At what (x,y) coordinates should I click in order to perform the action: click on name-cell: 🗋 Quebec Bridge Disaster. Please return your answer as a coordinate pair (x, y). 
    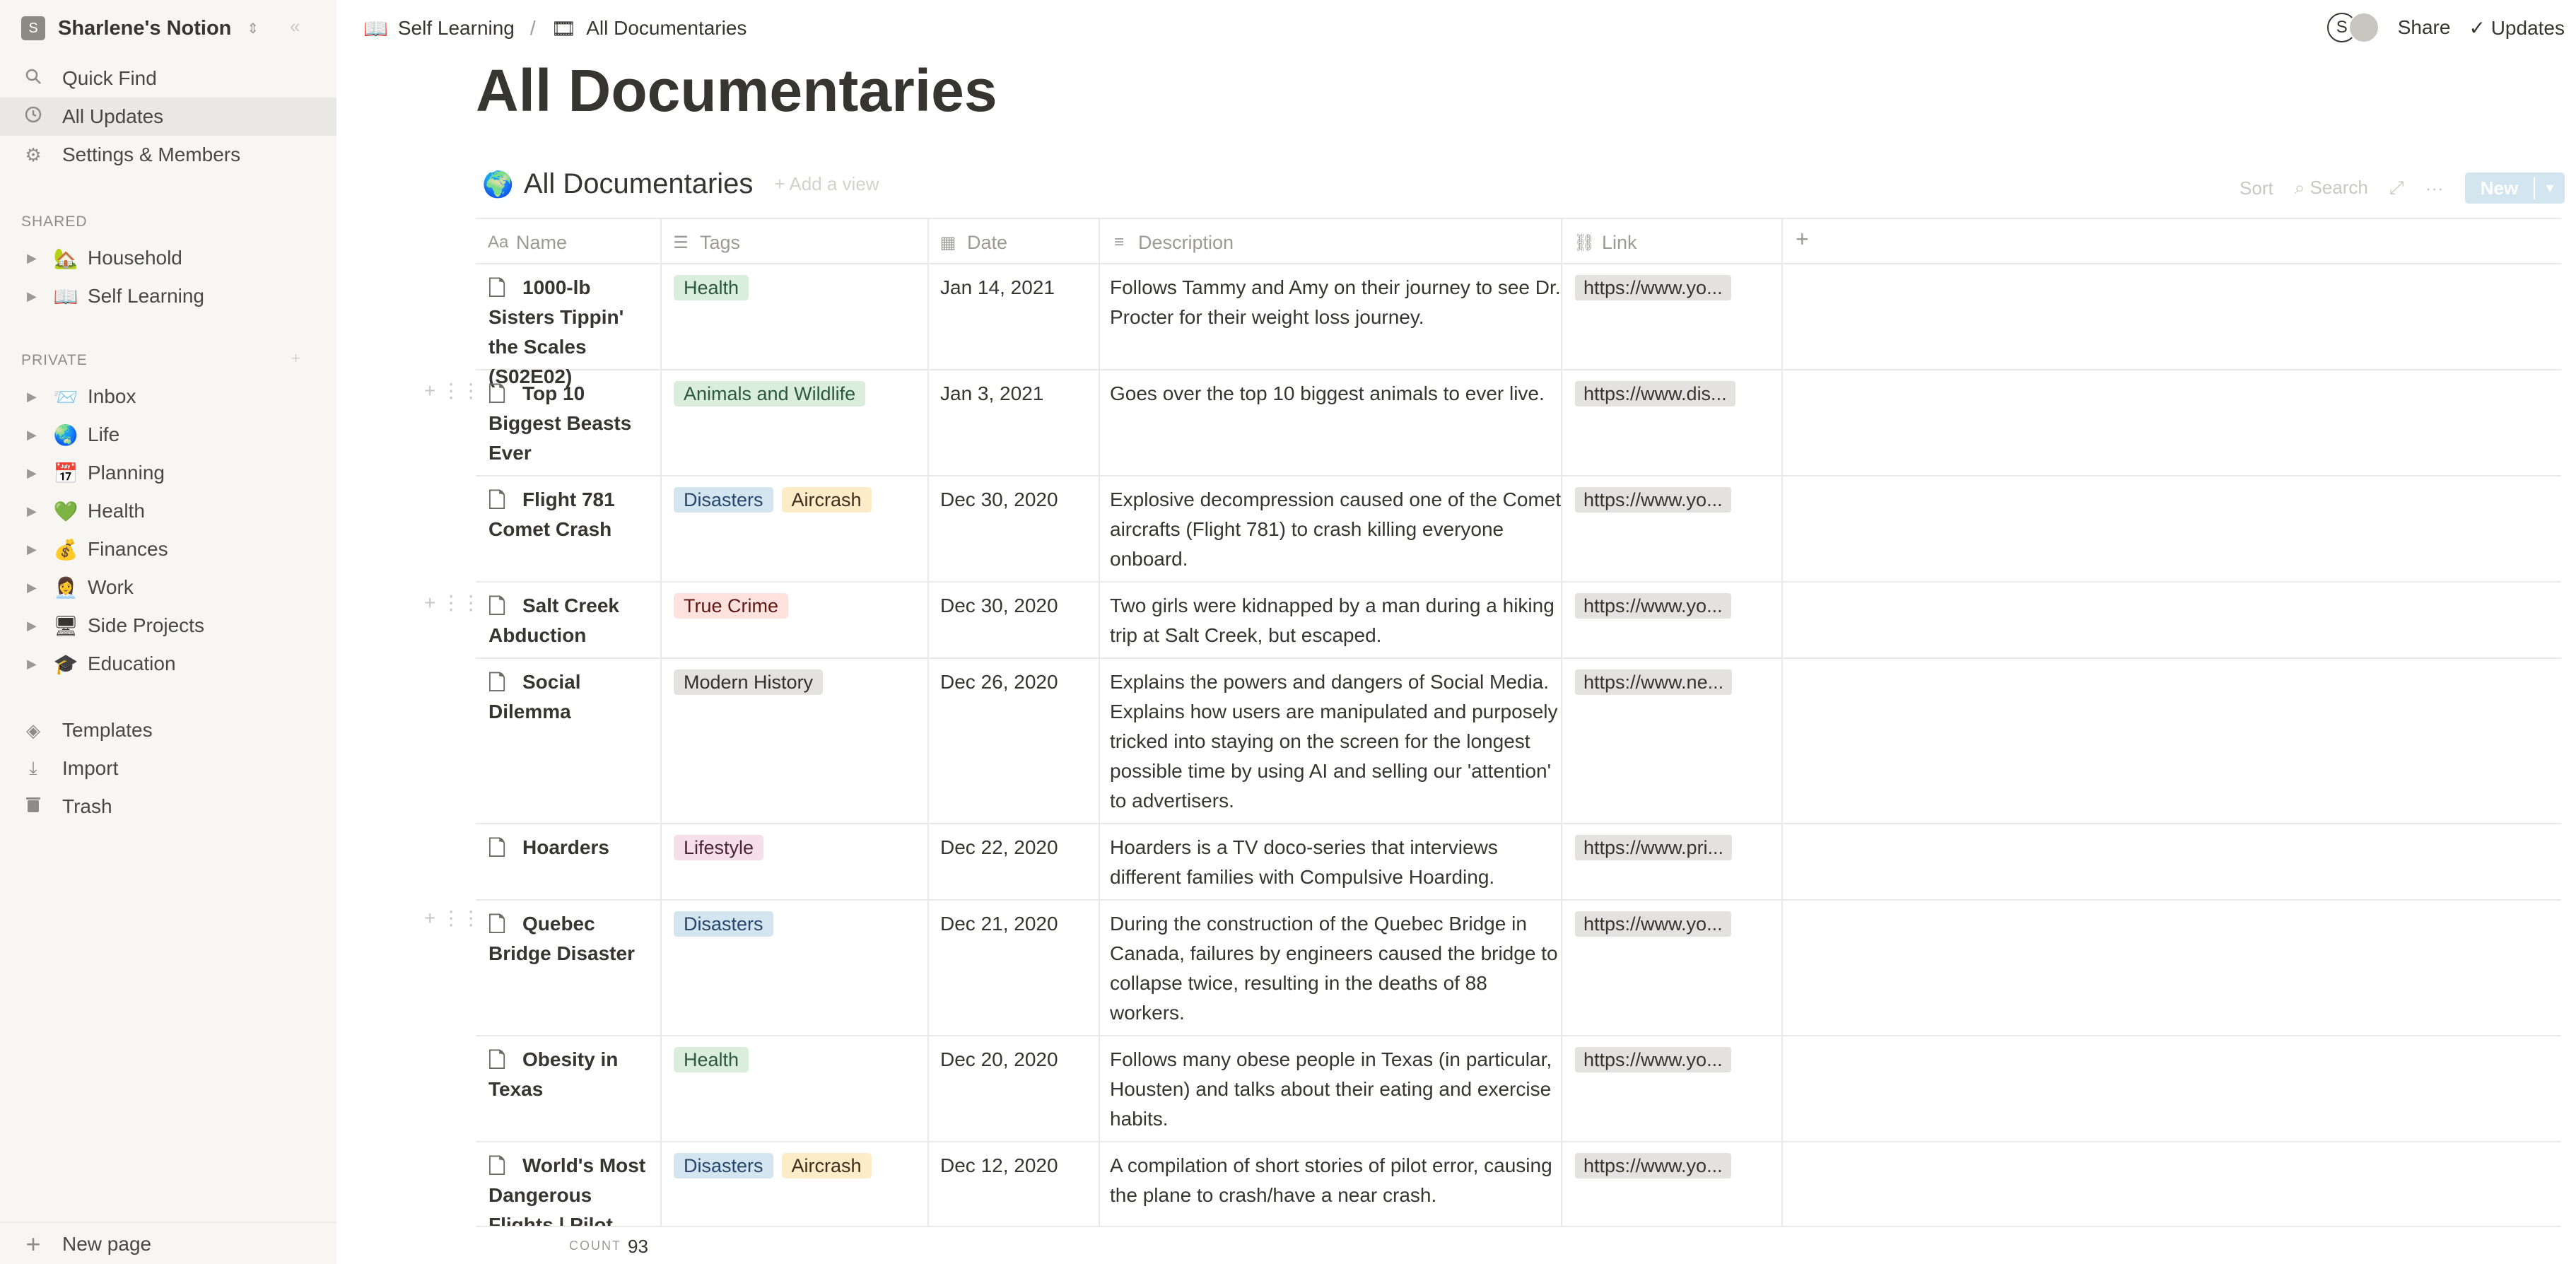
    Looking at the image, I should click on (573, 935).